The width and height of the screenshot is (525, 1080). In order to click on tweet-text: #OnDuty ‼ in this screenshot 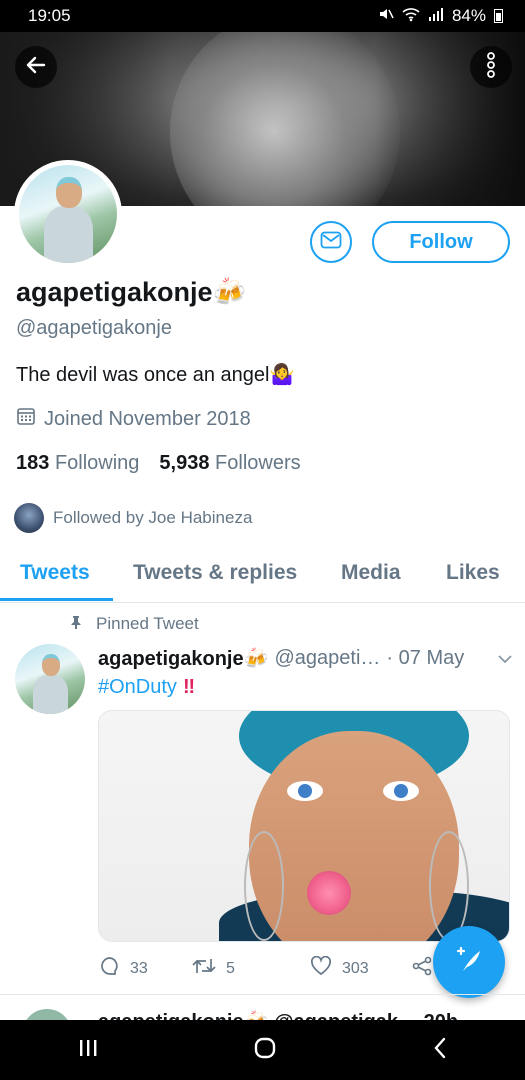, I will do `click(146, 687)`.